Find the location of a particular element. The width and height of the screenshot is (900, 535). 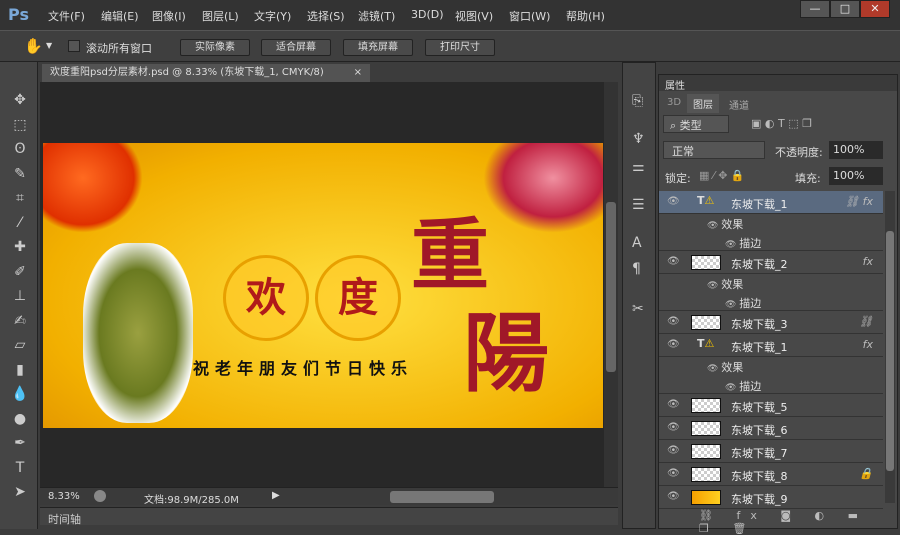

stamp-tool-icon: ⊥ is located at coordinates (20, 298).